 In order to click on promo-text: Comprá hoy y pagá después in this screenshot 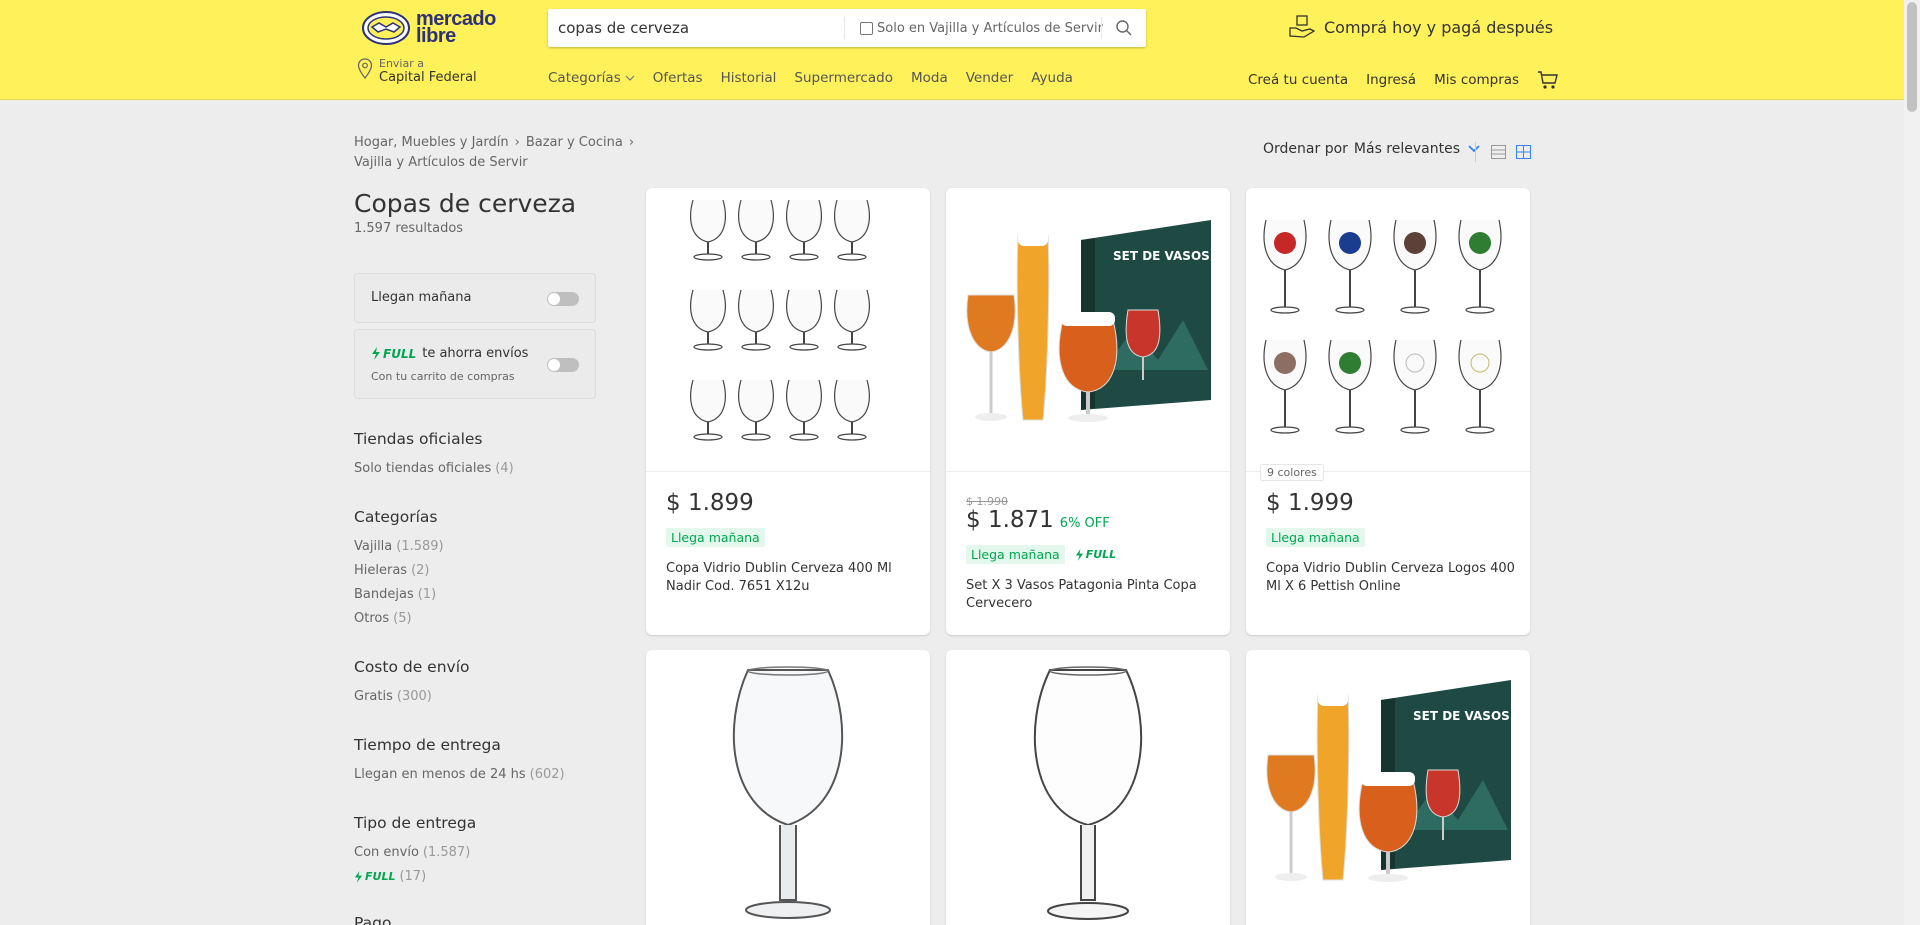, I will do `click(1439, 27)`.